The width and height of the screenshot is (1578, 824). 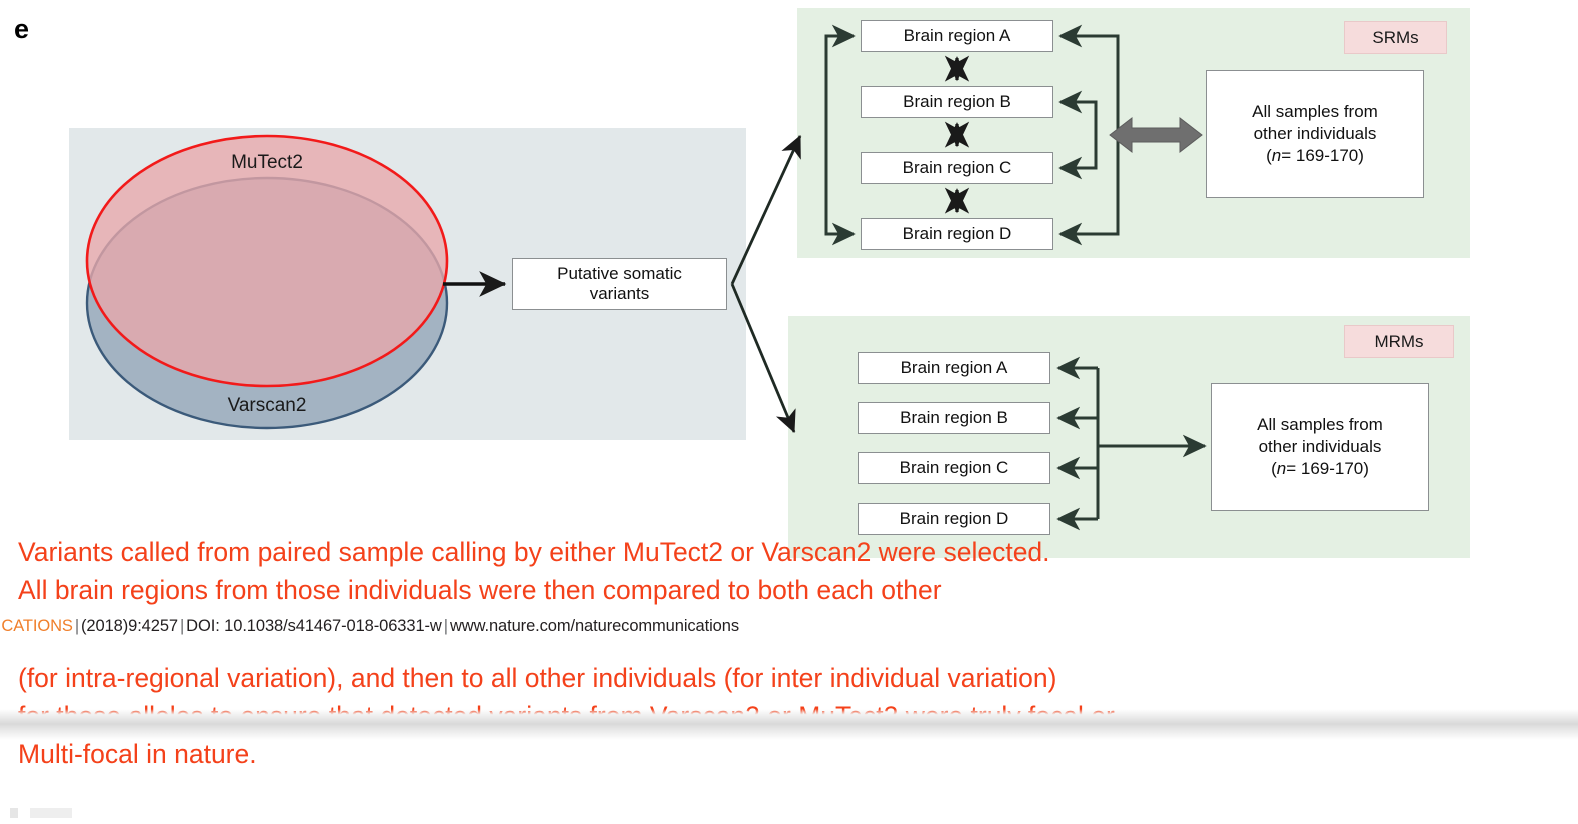 I want to click on mrm-region-box-d: Brain region D, so click(x=954, y=519).